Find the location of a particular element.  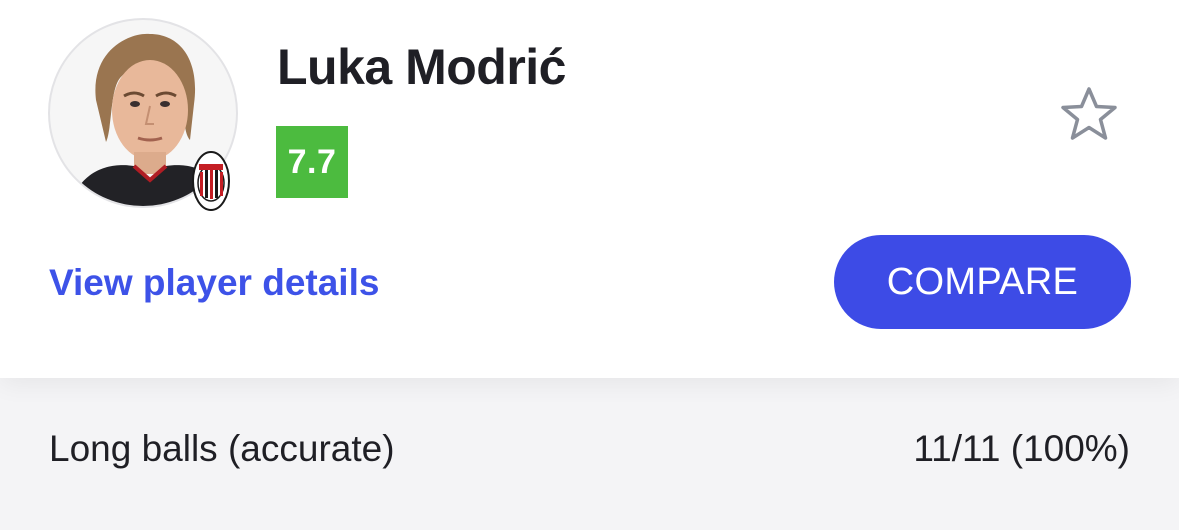

stat-label: Long balls (accurate) is located at coordinates (222, 448).